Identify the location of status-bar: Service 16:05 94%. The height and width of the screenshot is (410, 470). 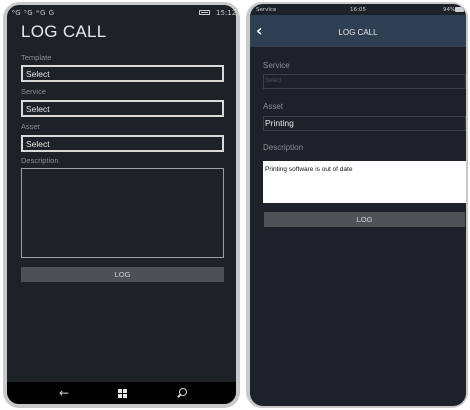
(358, 9).